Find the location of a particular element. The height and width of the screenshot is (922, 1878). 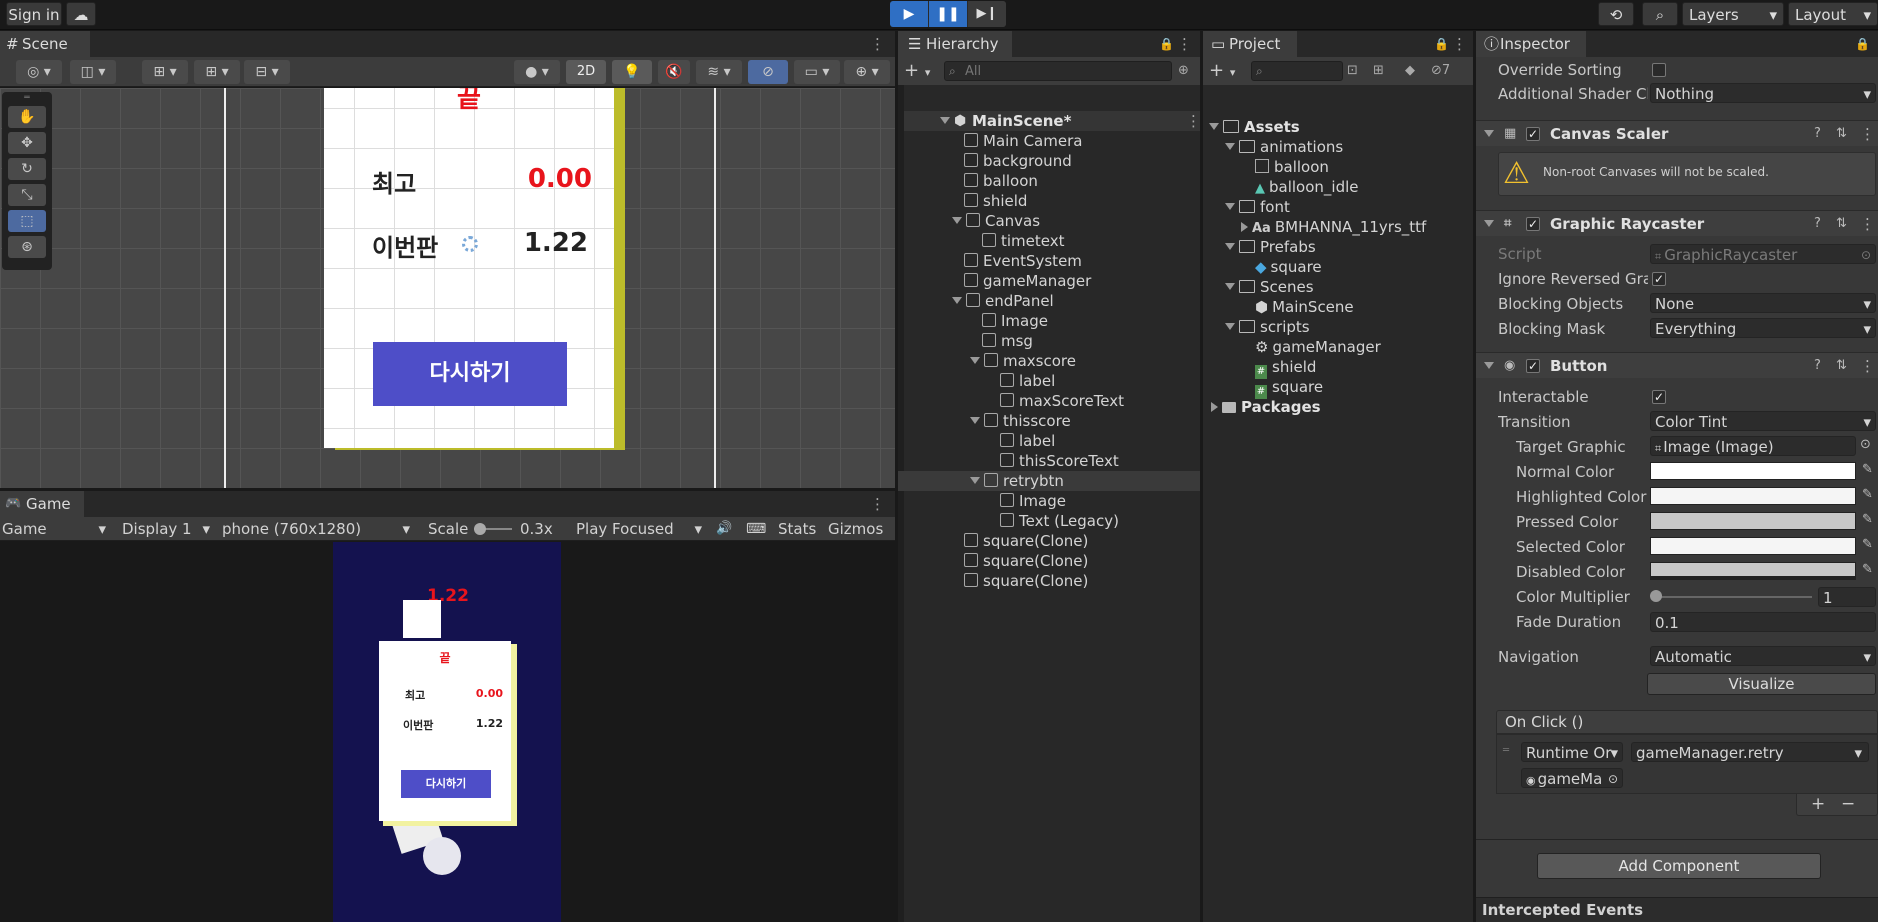

blocking-objects-dropdown: None ▾ is located at coordinates (1763, 303).